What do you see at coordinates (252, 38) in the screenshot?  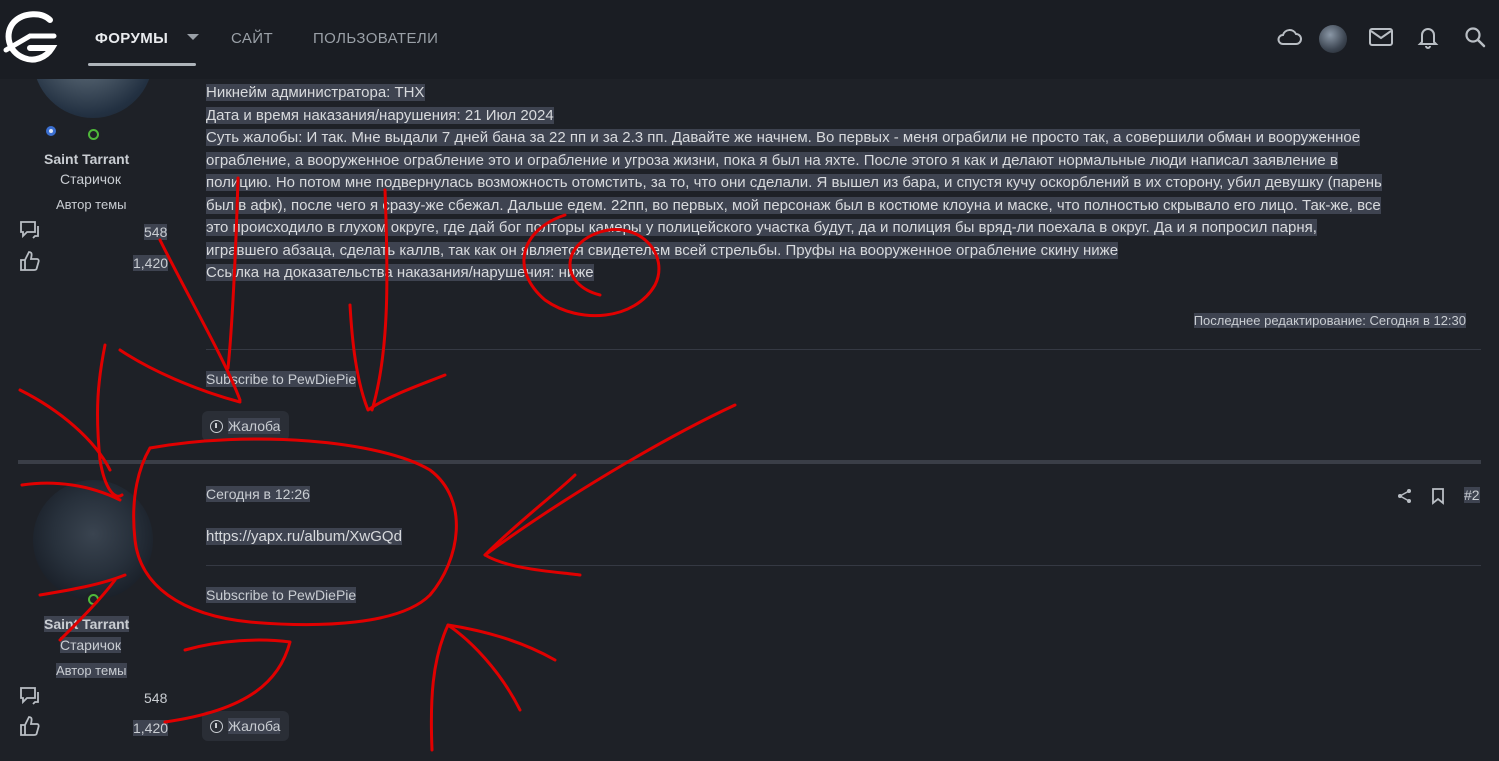 I see `nav-site: САЙТ` at bounding box center [252, 38].